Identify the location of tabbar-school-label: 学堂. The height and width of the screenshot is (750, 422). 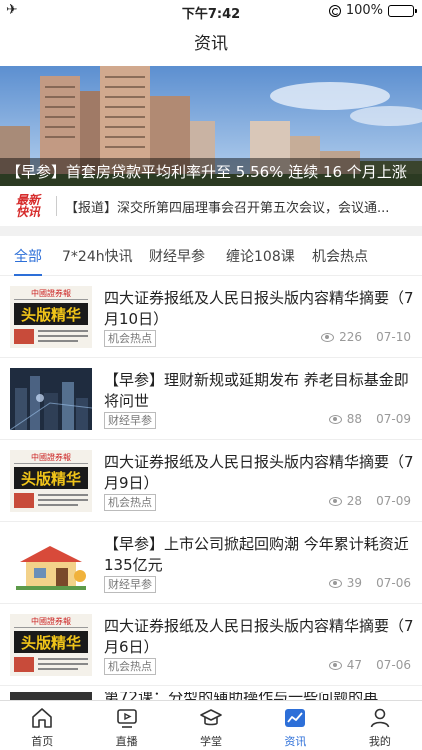
(211, 741).